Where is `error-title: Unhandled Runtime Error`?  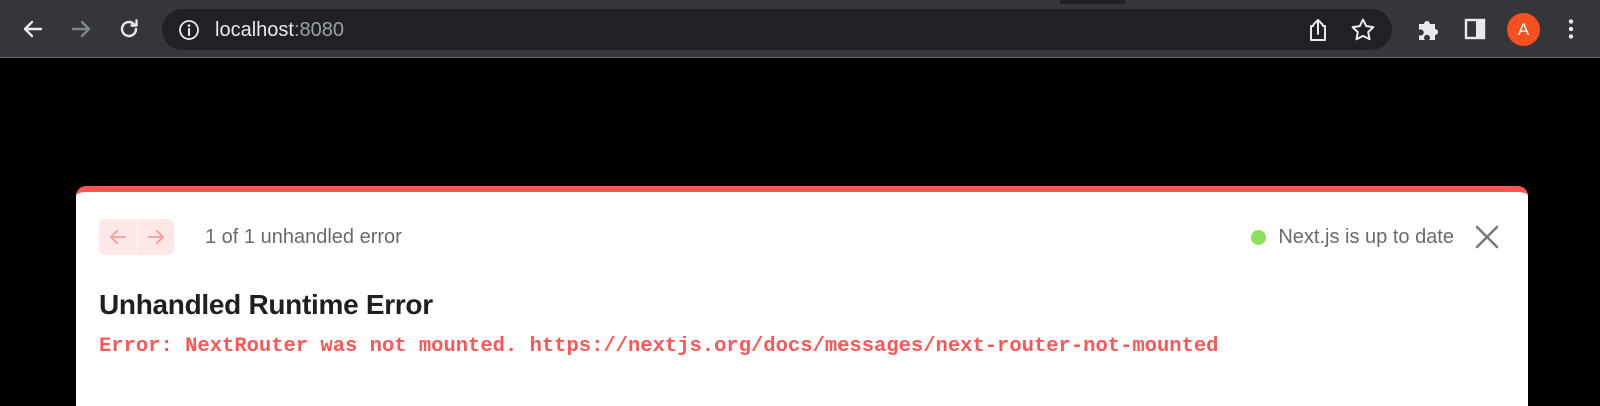 error-title: Unhandled Runtime Error is located at coordinates (266, 304).